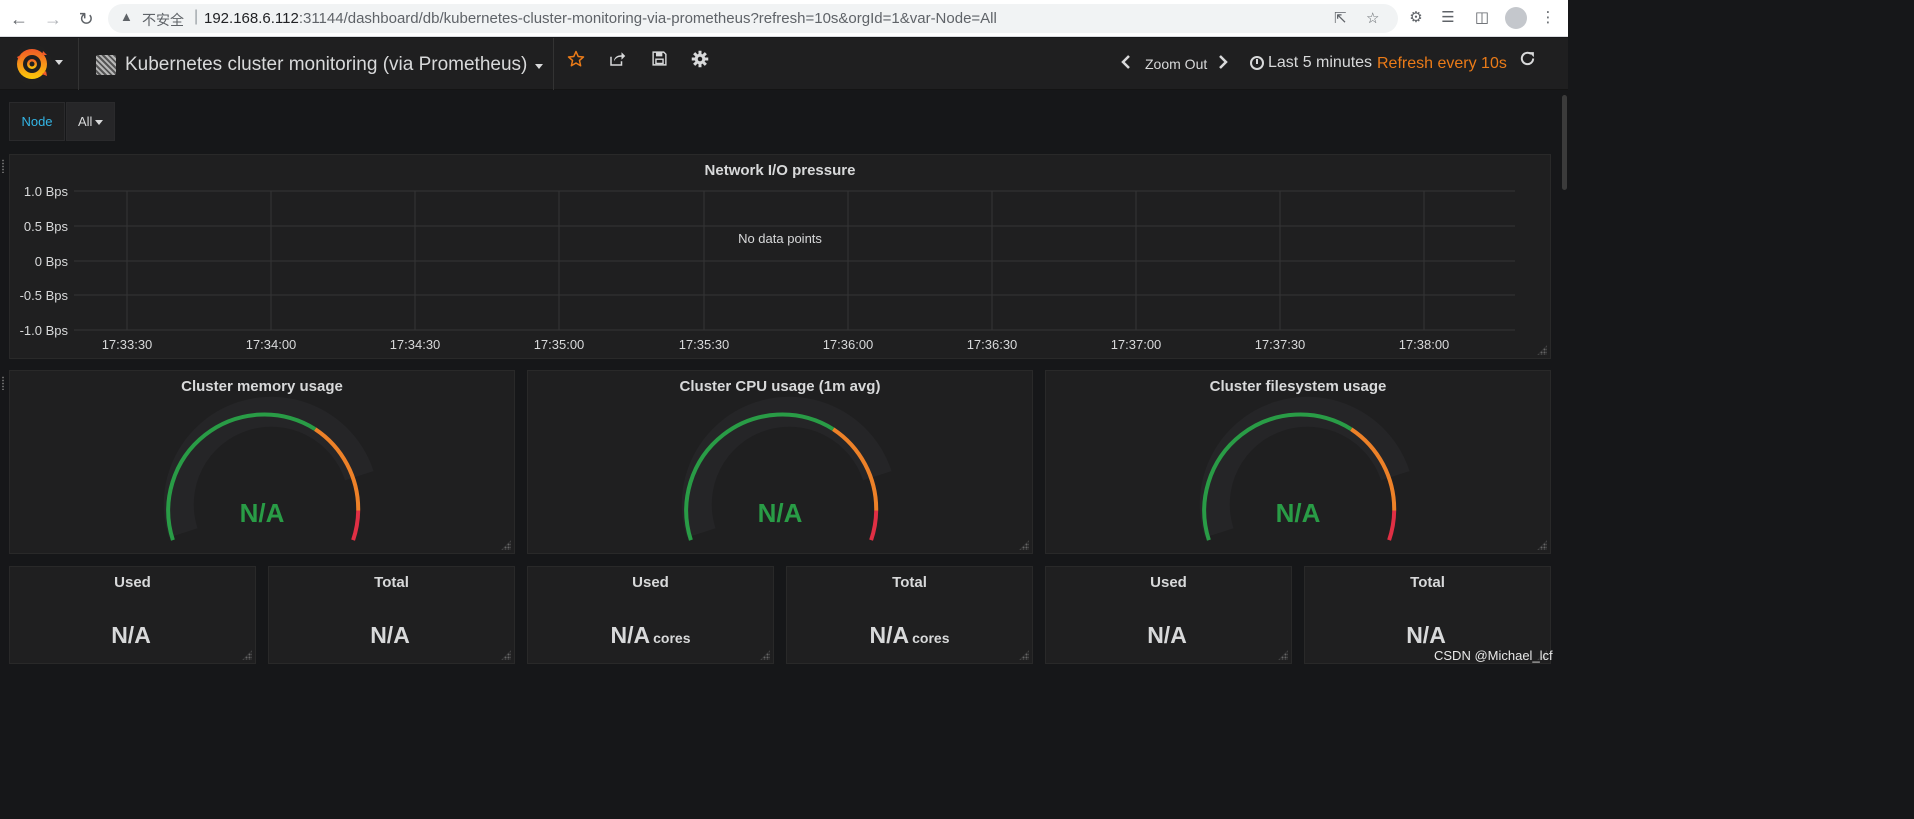 The image size is (1914, 819). Describe the element at coordinates (1564, 142) in the screenshot. I see `page-scrollbar-thumb` at that location.